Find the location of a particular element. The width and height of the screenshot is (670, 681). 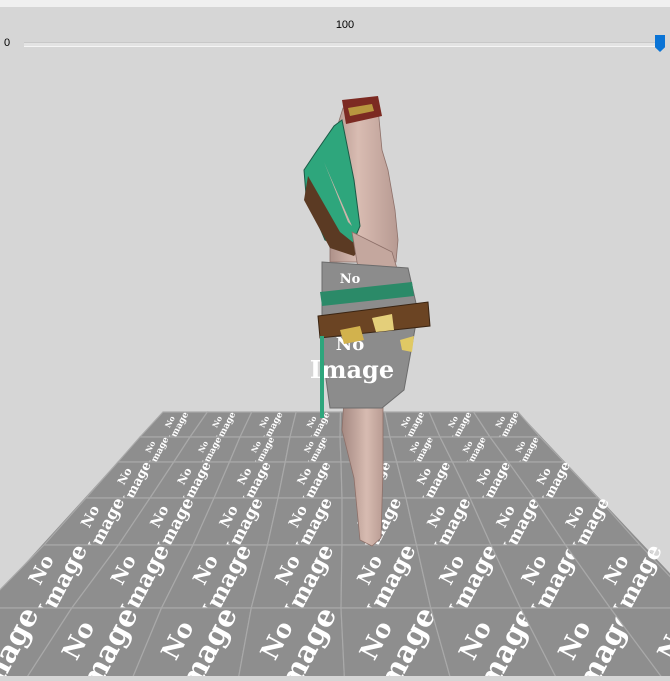

top-strip is located at coordinates (335, 3).